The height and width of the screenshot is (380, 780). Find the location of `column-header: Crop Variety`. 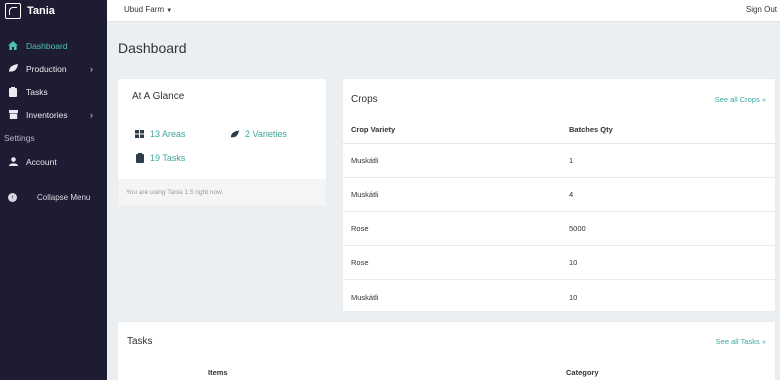

column-header: Crop Variety is located at coordinates (456, 130).